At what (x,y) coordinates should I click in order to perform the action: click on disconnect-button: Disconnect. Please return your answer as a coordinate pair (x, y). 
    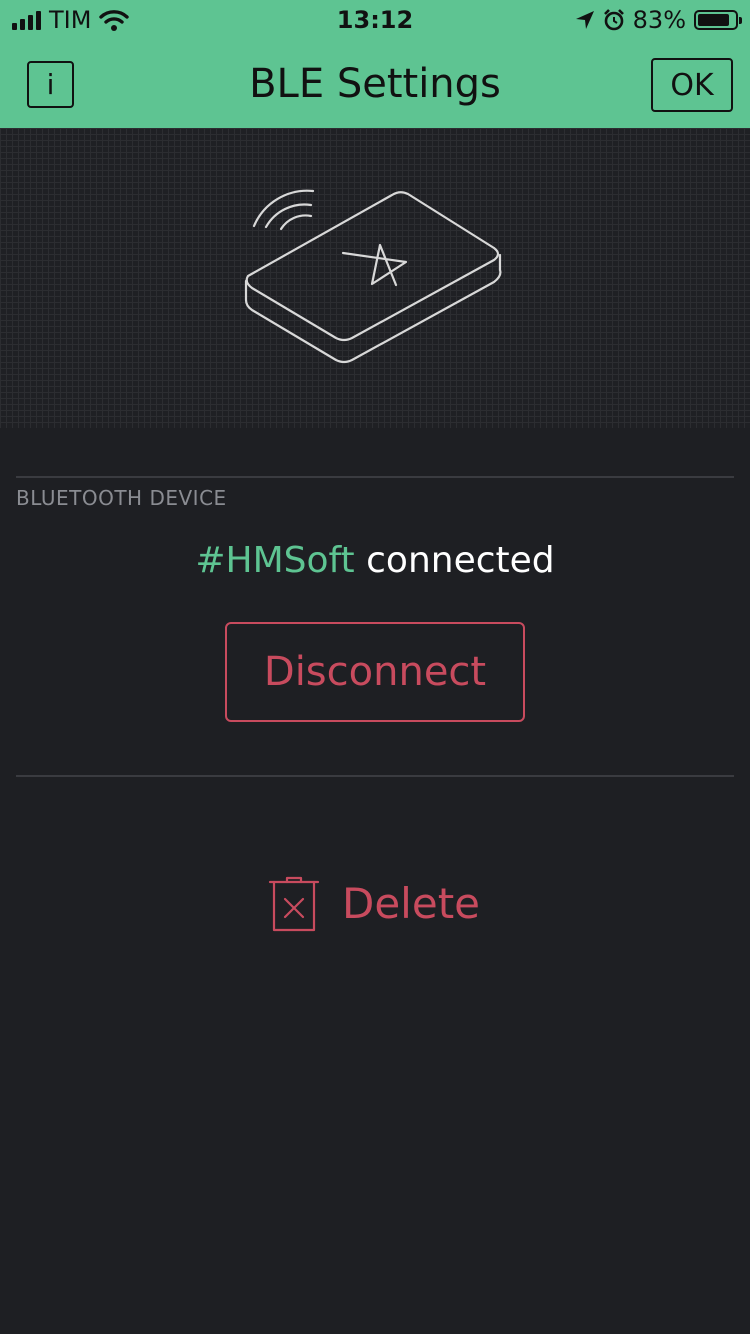
    Looking at the image, I should click on (375, 672).